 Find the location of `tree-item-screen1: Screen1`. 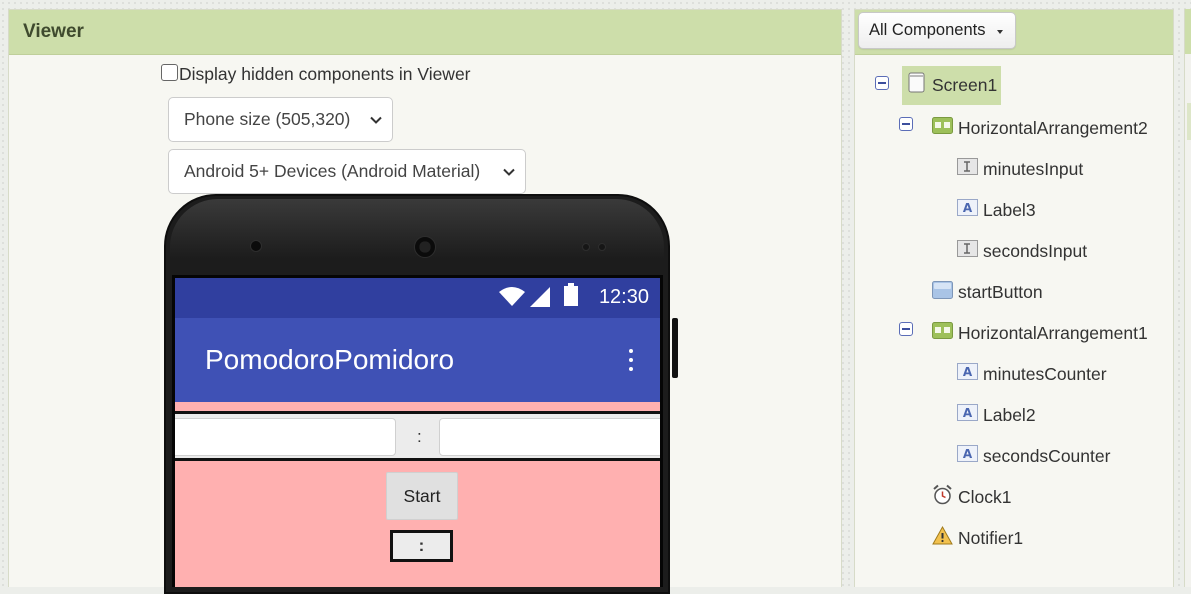

tree-item-screen1: Screen1 is located at coordinates (952, 85).